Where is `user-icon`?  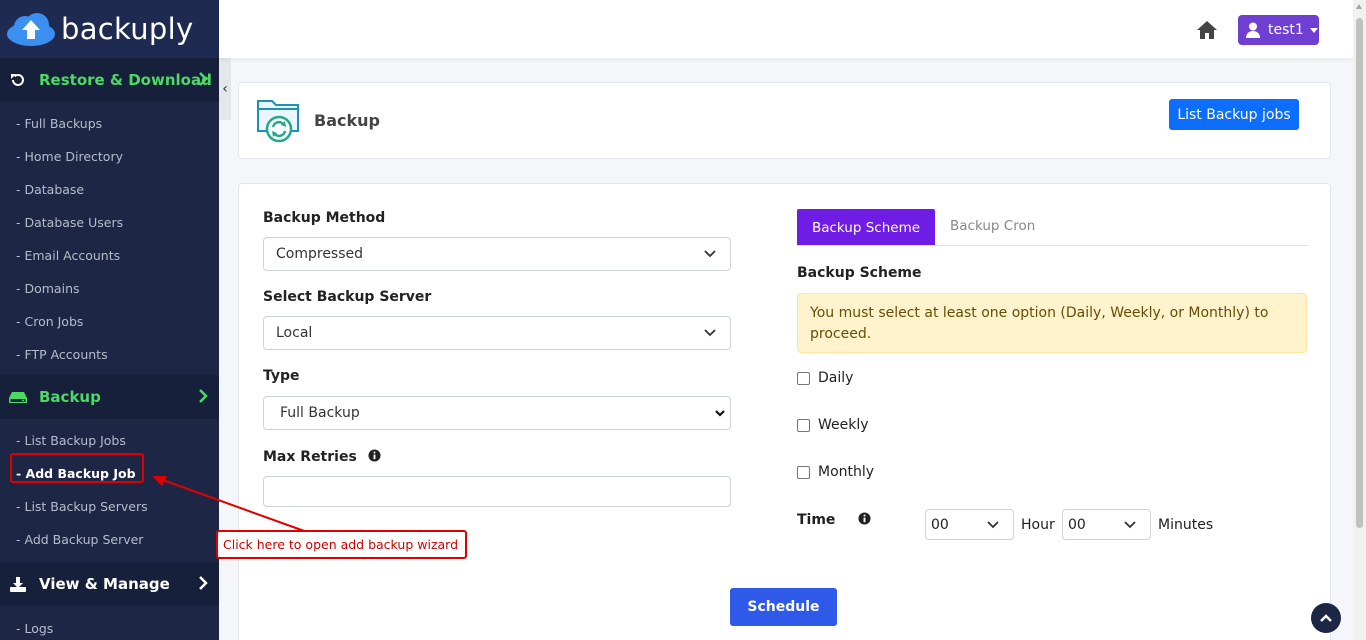 user-icon is located at coordinates (1253, 30).